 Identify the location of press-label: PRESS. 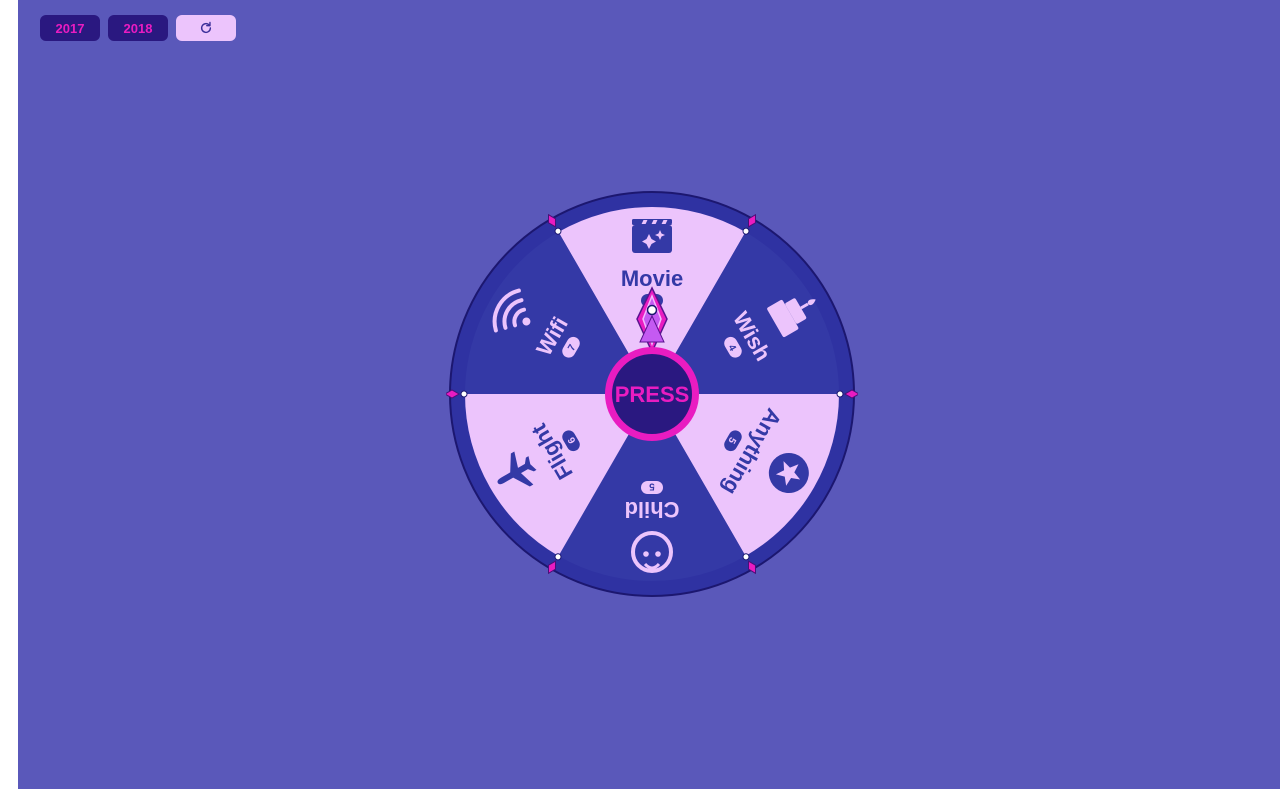
(652, 394).